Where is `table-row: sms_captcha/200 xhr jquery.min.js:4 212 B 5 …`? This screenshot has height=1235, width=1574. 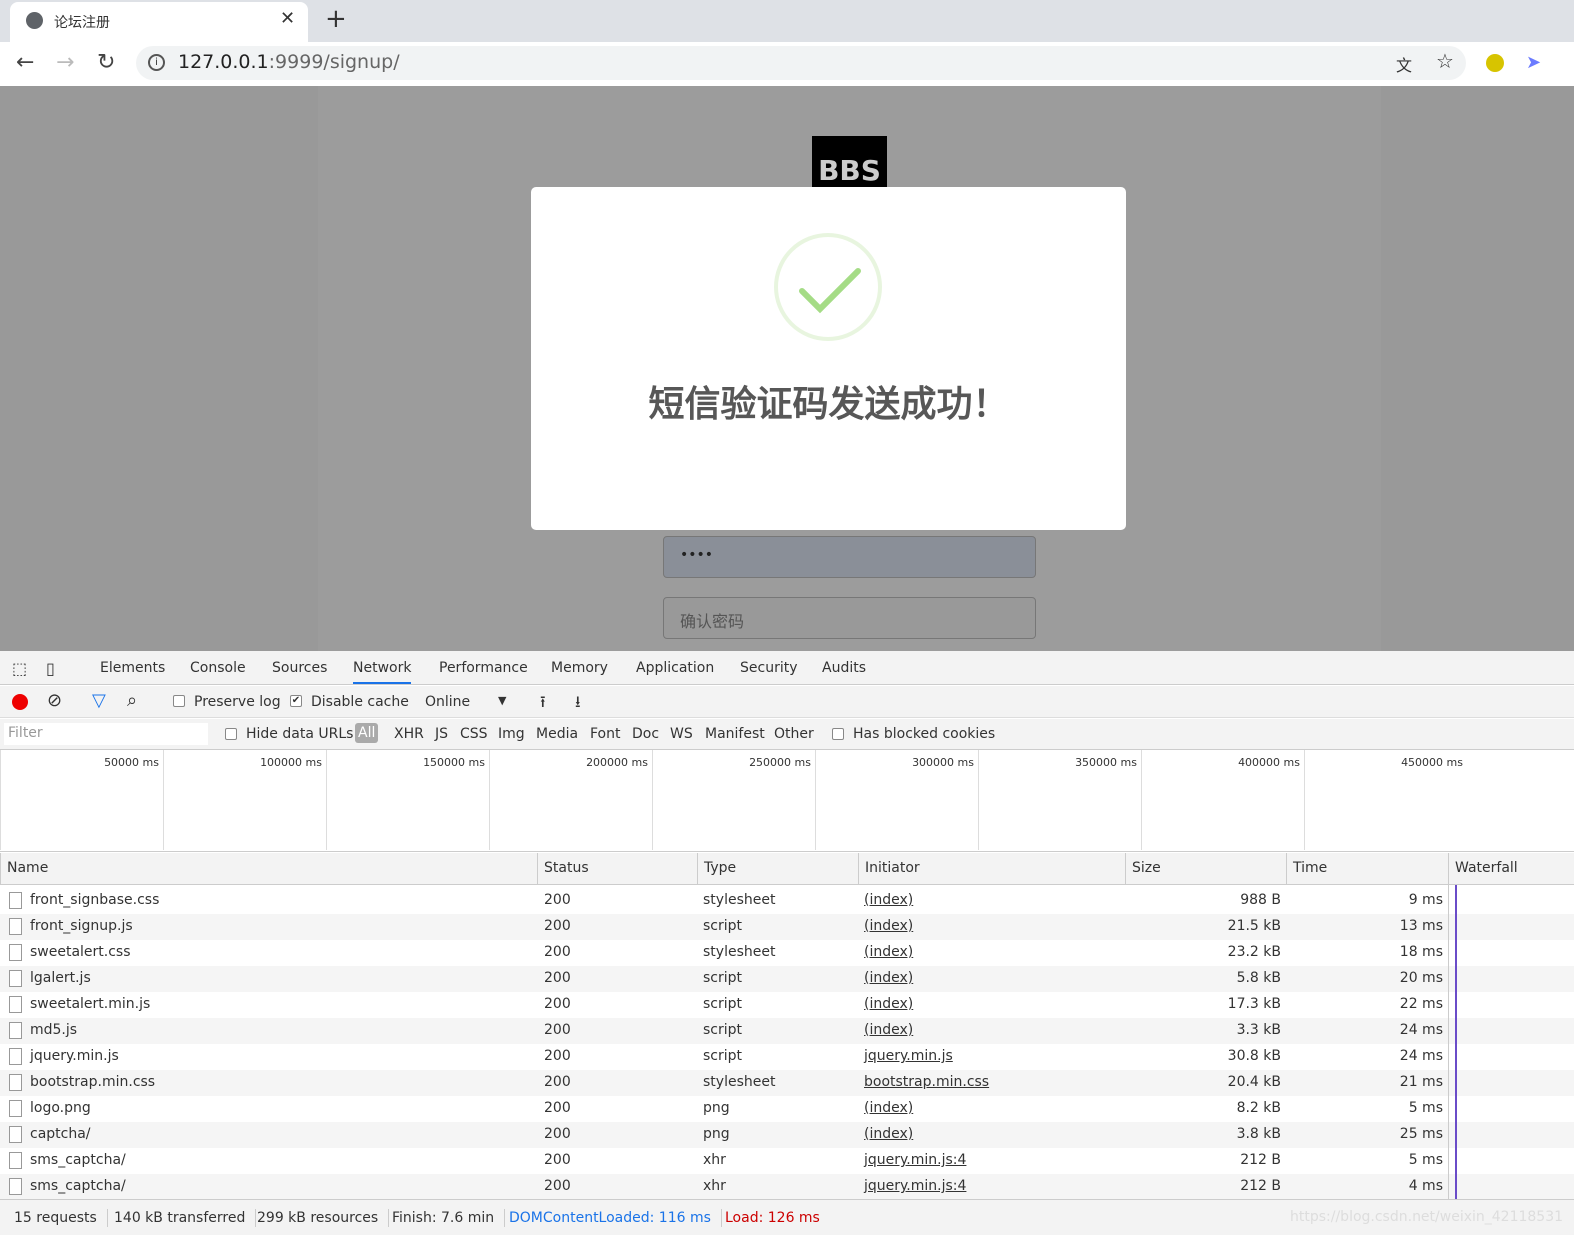 table-row: sms_captcha/200 xhr jquery.min.js:4 212 B 5 … is located at coordinates (787, 1161).